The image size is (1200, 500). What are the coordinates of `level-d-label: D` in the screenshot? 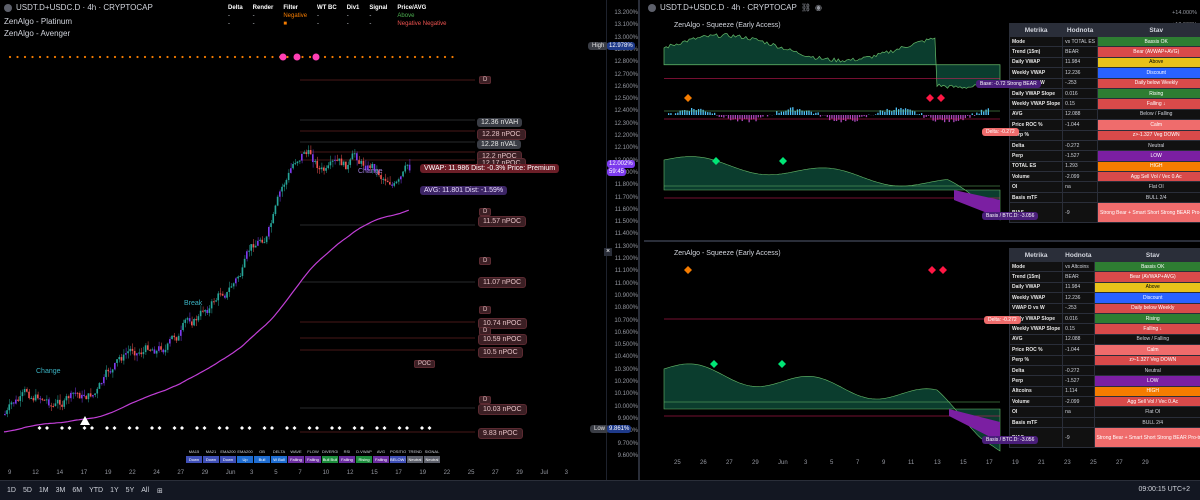 It's located at (485, 80).